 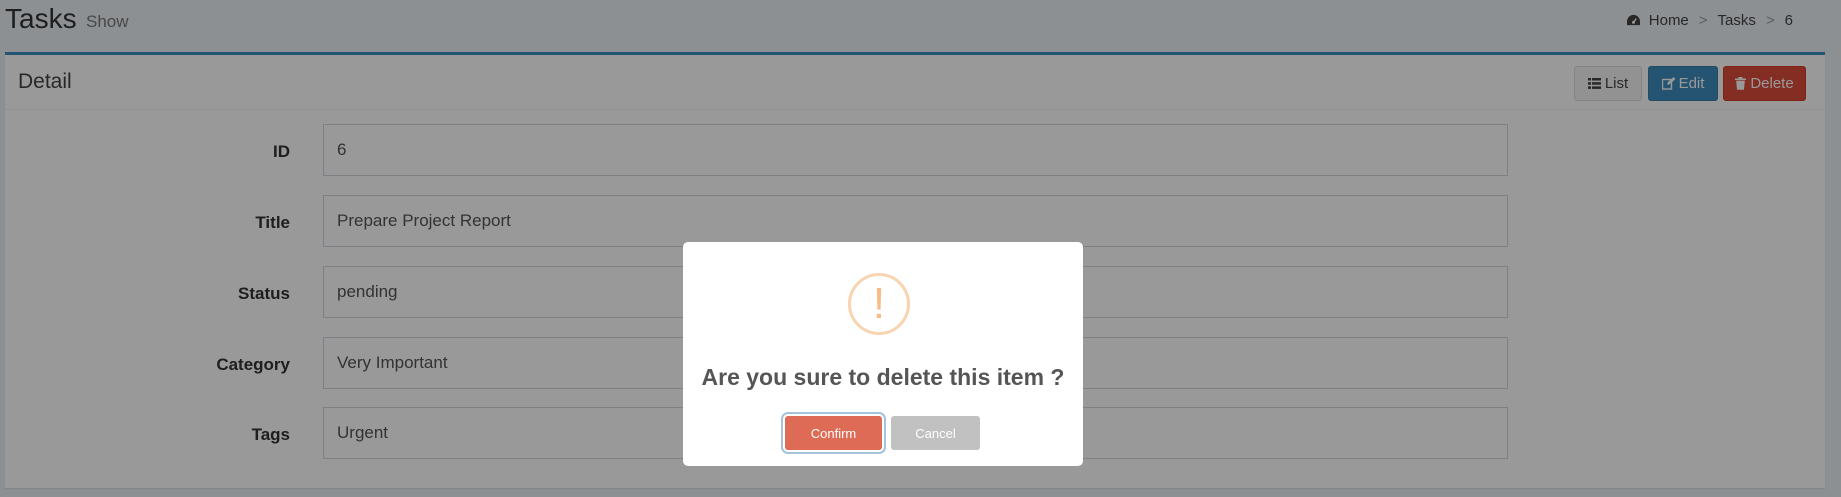 What do you see at coordinates (879, 304) in the screenshot?
I see `warning-icon: !` at bounding box center [879, 304].